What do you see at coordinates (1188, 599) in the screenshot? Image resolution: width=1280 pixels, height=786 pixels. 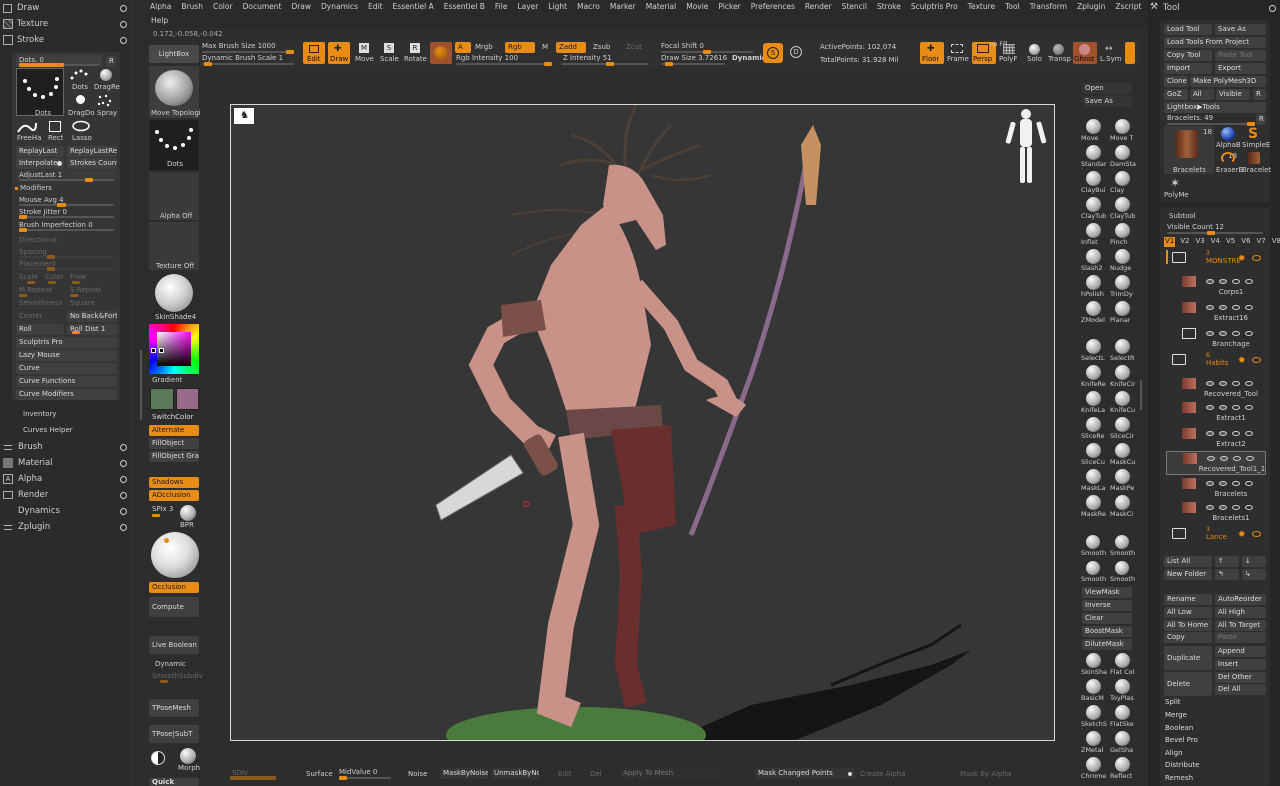 I see `rename-button: Rename` at bounding box center [1188, 599].